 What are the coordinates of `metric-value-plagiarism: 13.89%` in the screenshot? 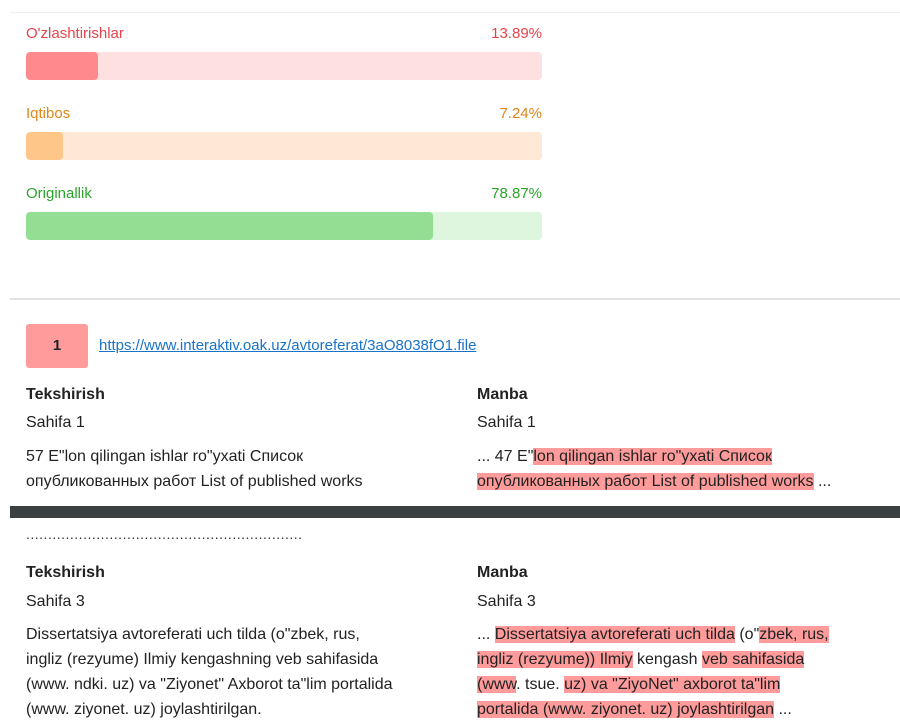 It's located at (516, 33).